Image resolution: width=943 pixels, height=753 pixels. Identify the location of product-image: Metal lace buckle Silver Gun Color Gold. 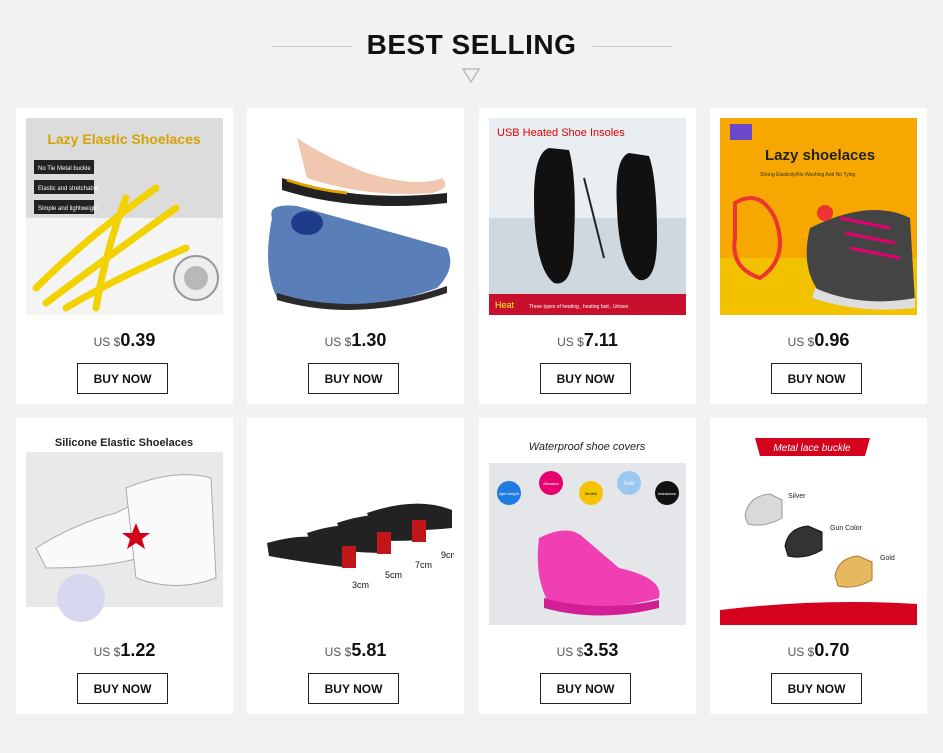
(818, 526).